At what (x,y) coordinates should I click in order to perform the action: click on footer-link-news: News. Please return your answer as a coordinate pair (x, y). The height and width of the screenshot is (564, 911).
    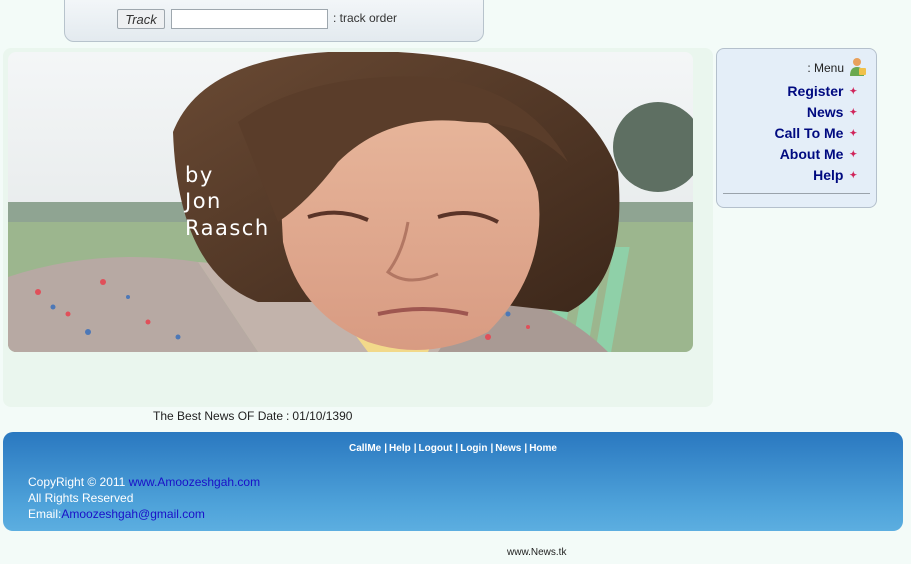
    Looking at the image, I should click on (508, 448).